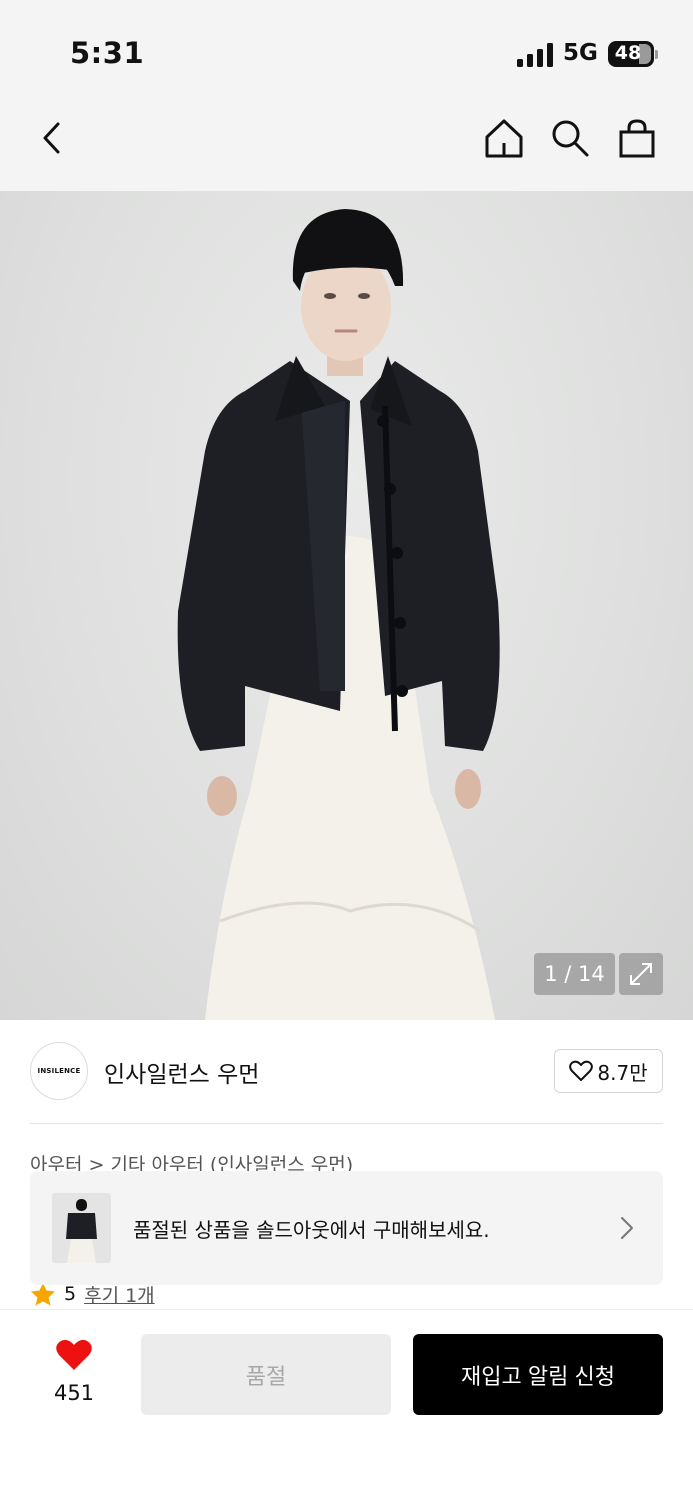 This screenshot has width=693, height=1500. I want to click on search-icon, so click(570, 138).